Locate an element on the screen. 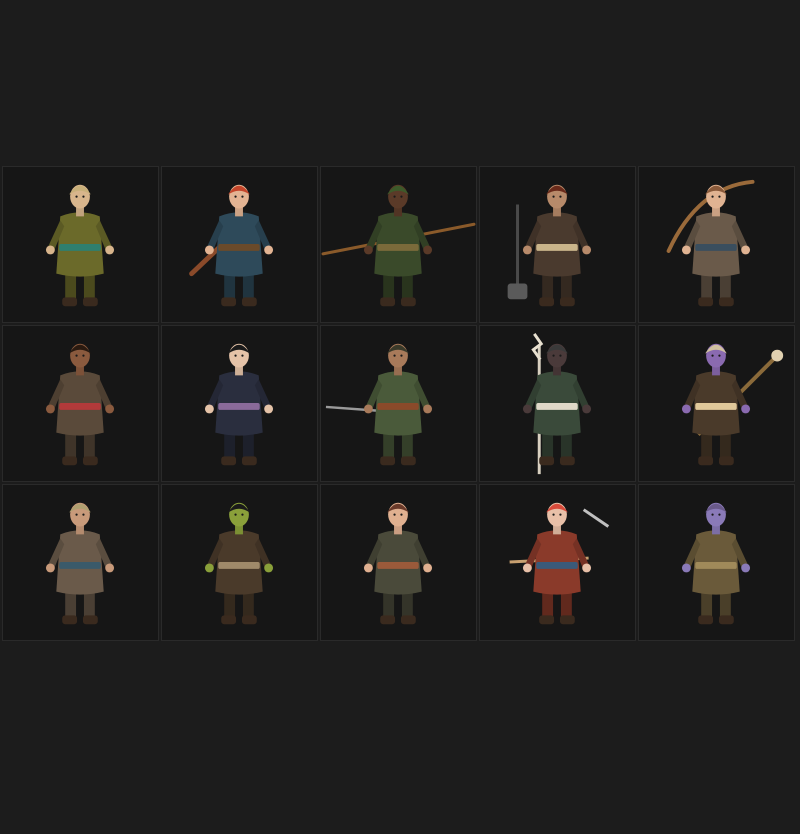 The width and height of the screenshot is (800, 834). miniature-tile-masked-scout is located at coordinates (80, 562).